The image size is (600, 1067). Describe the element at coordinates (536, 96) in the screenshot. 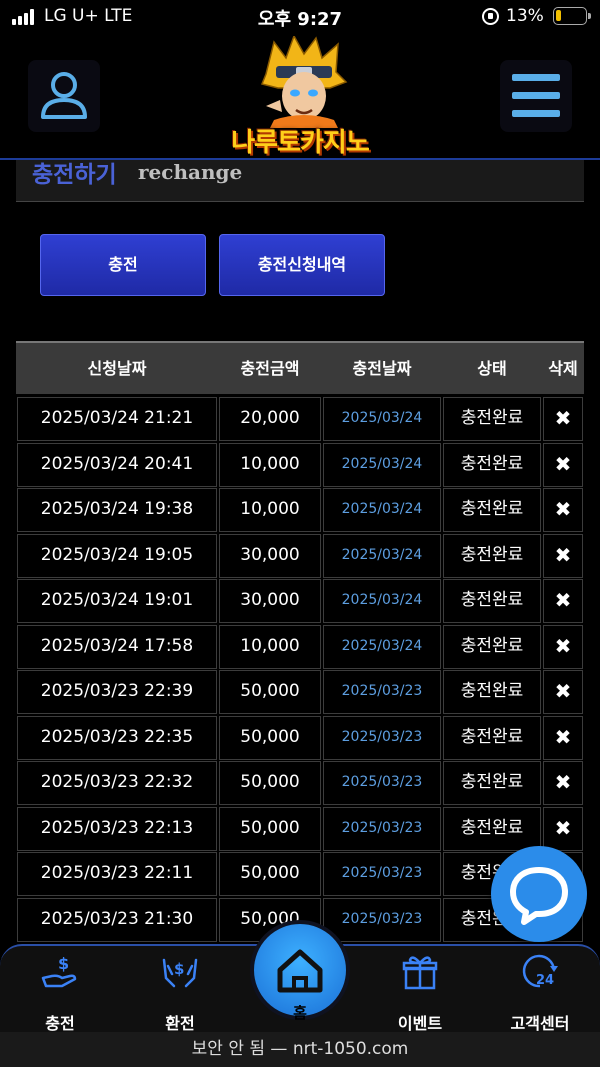

I see `menu-button` at that location.